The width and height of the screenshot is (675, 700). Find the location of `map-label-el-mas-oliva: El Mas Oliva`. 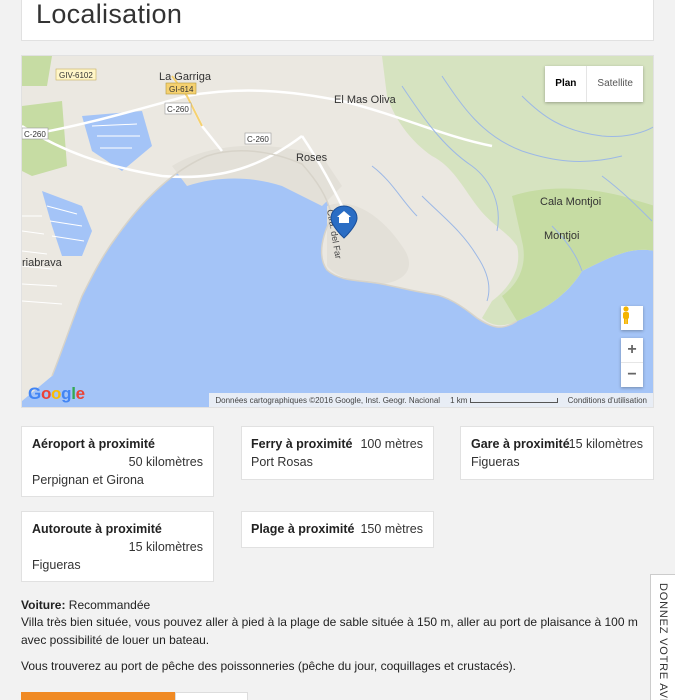

map-label-el-mas-oliva: El Mas Oliva is located at coordinates (365, 100).